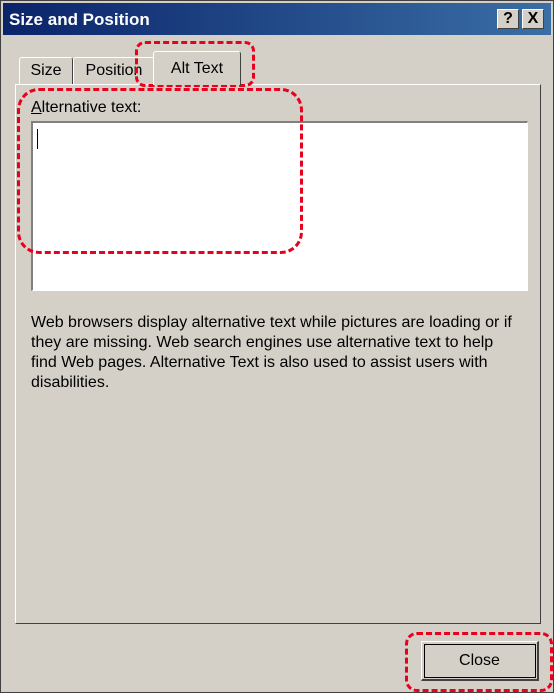  I want to click on close-button: Close, so click(480, 661).